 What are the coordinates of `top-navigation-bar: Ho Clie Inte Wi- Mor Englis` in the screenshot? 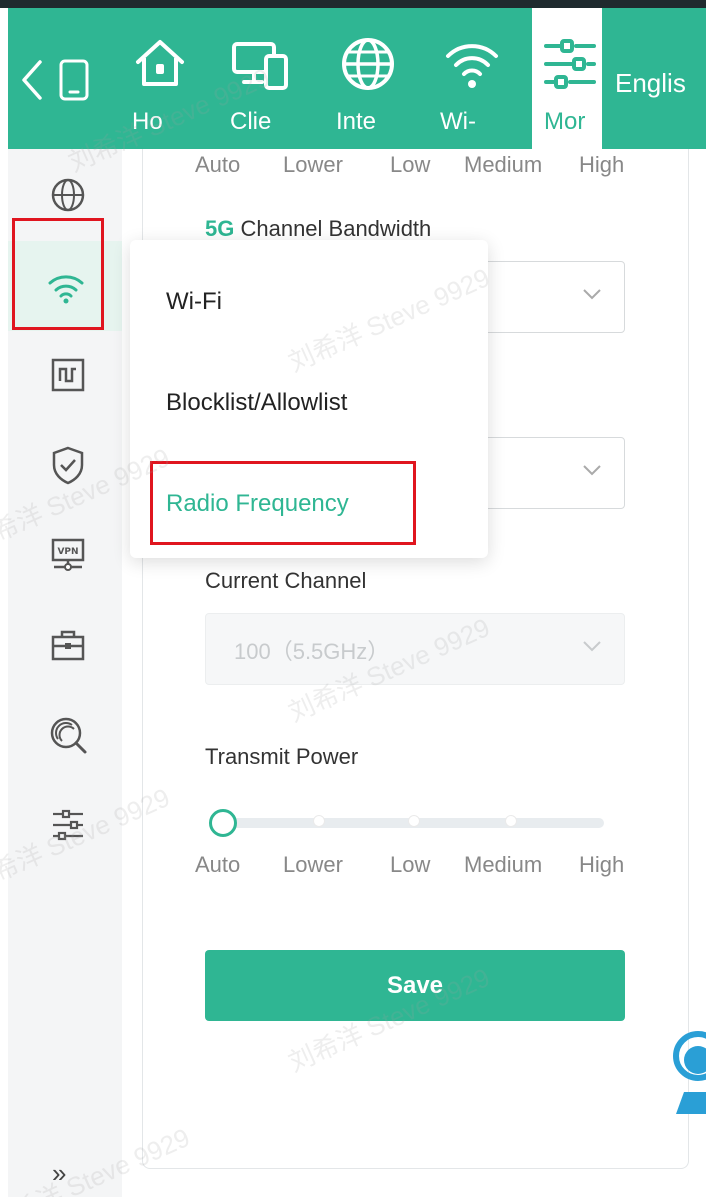 It's located at (357, 78).